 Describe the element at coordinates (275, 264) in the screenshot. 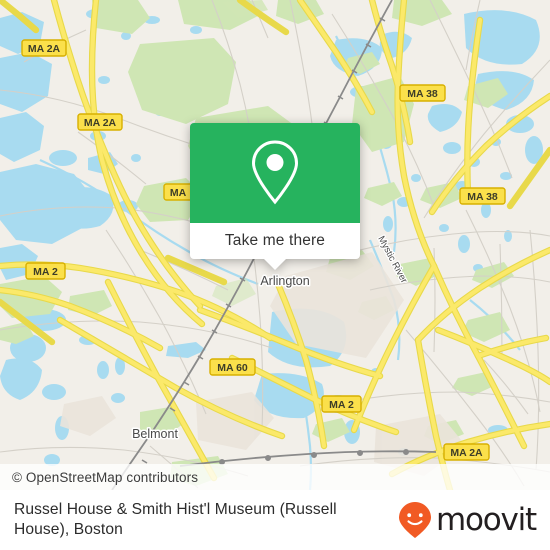

I see `popup-pointer-tail` at that location.